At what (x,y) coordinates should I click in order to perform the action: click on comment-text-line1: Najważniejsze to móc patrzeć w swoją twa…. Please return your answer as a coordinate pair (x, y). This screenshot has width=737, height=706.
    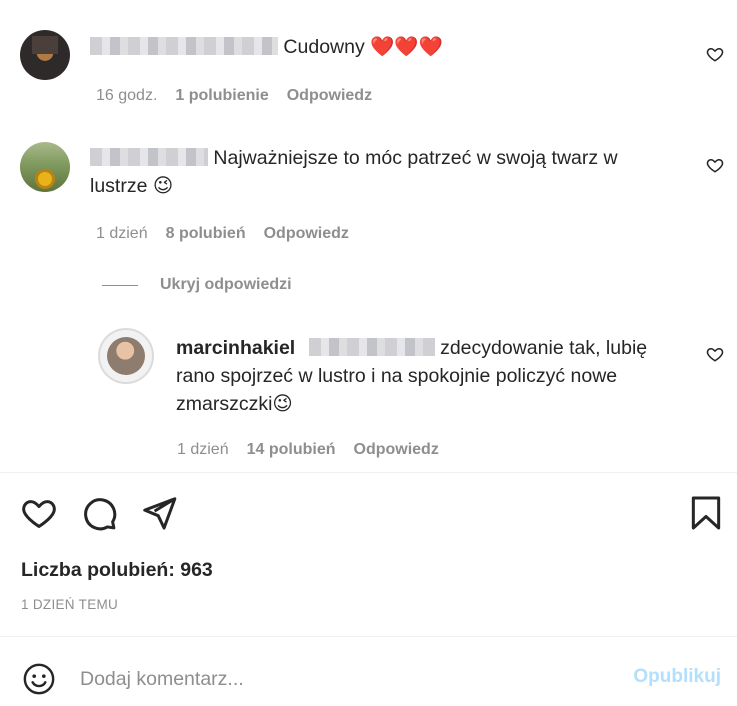
    Looking at the image, I should click on (415, 158).